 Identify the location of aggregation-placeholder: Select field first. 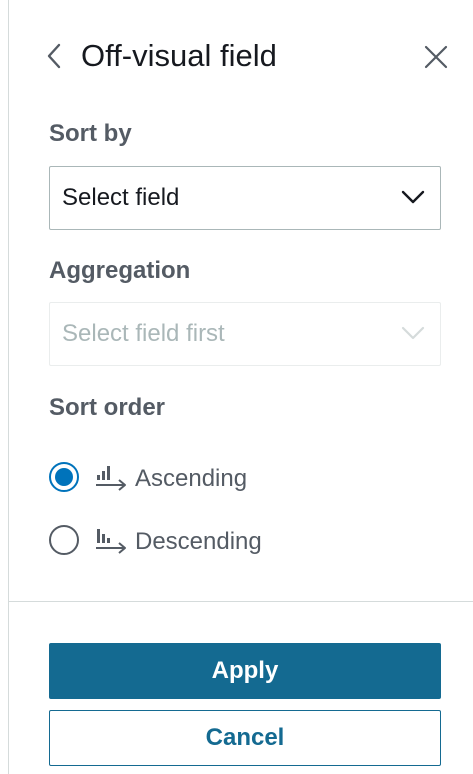
(143, 333).